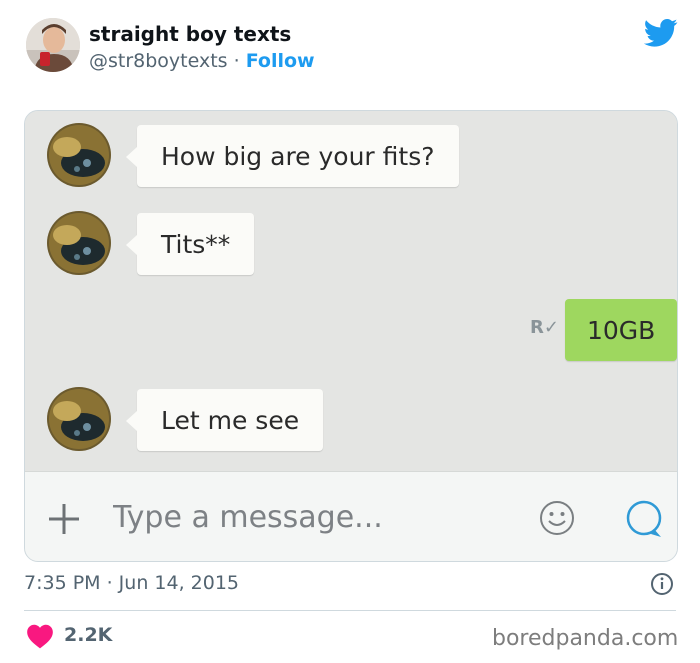 This screenshot has height=663, width=700. Describe the element at coordinates (293, 517) in the screenshot. I see `message-input` at that location.